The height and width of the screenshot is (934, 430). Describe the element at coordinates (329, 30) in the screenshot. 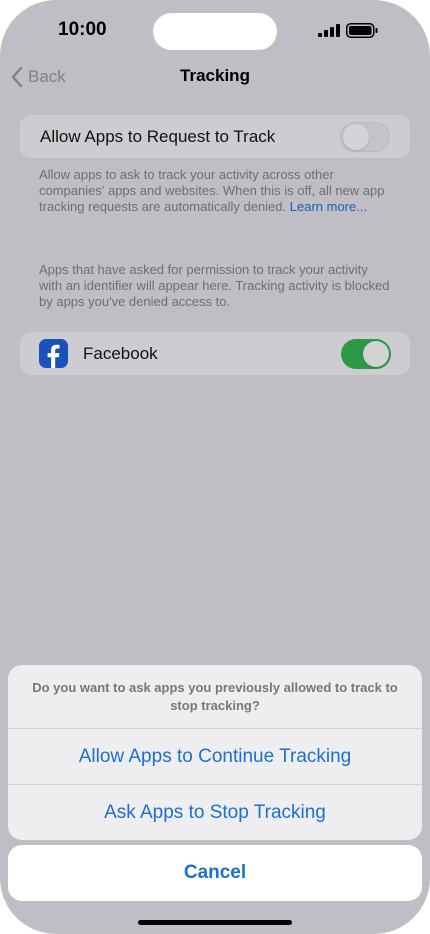

I see `signal-icon` at that location.